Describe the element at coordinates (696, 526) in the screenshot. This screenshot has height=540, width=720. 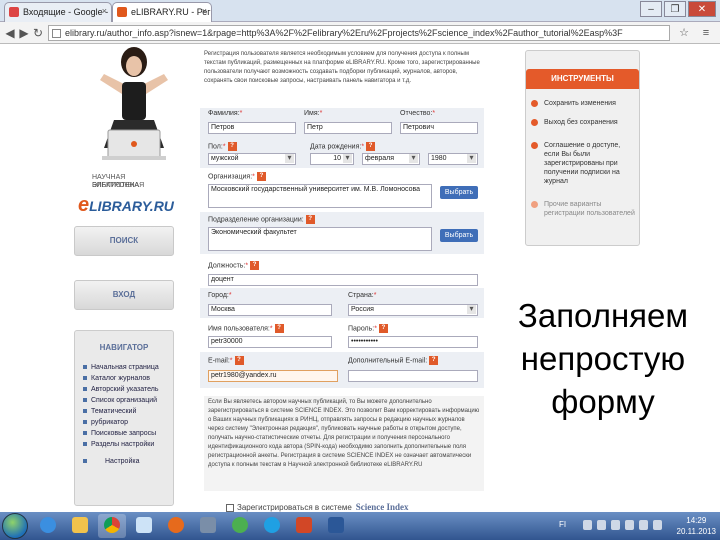
I see `clock: 14:29 20.11.2013` at that location.